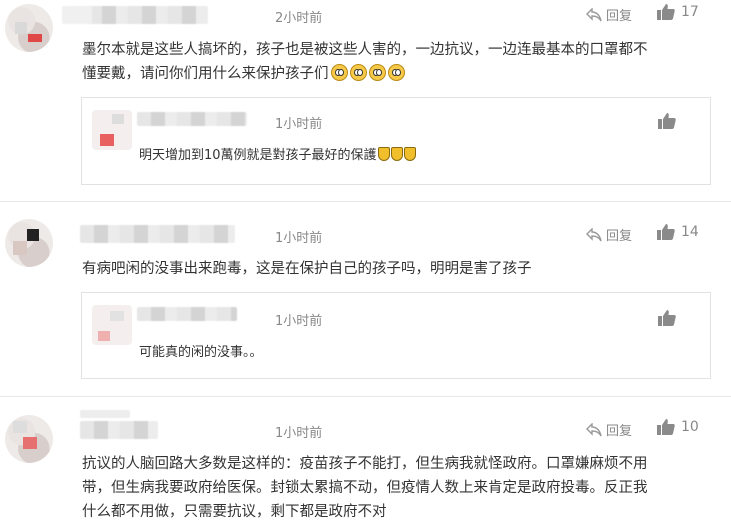 The image size is (731, 525). What do you see at coordinates (678, 426) in the screenshot?
I see `like-button: 10` at bounding box center [678, 426].